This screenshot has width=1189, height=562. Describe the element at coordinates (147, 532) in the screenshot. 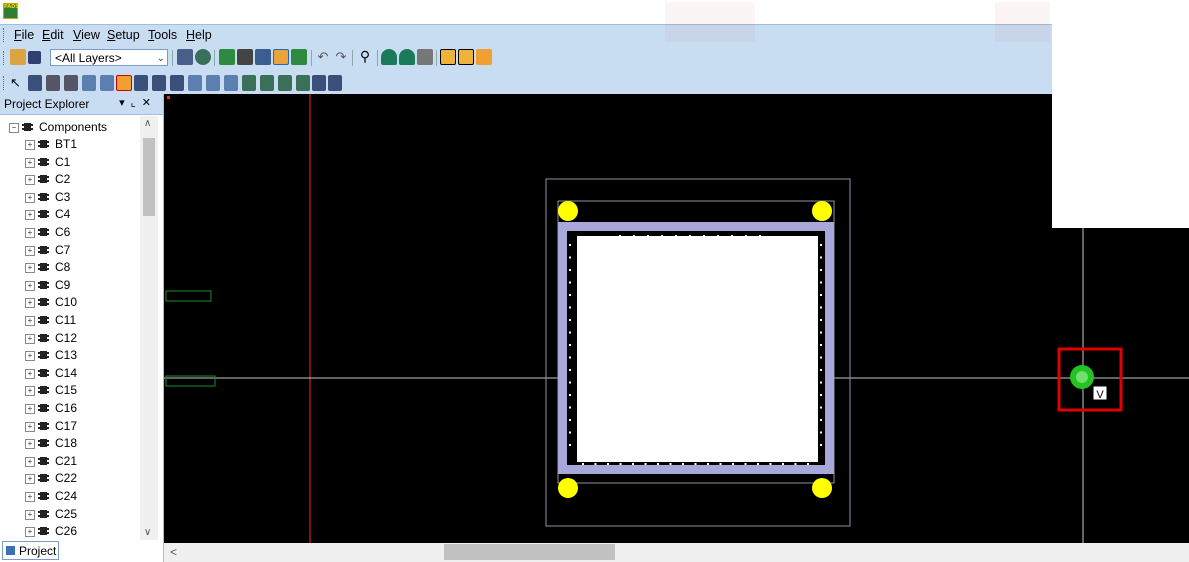

I see `scroll-down-icon: ∨` at that location.